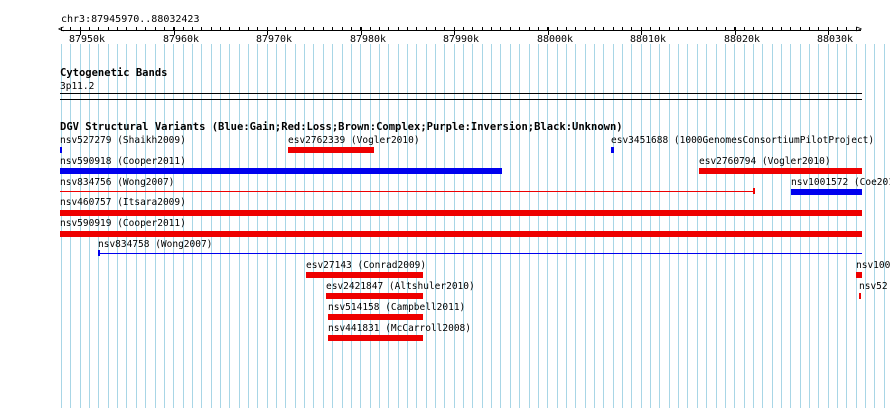  Describe the element at coordinates (840, 182) in the screenshot. I see `feature-label: nsv1001572 (Coe2014)` at that location.